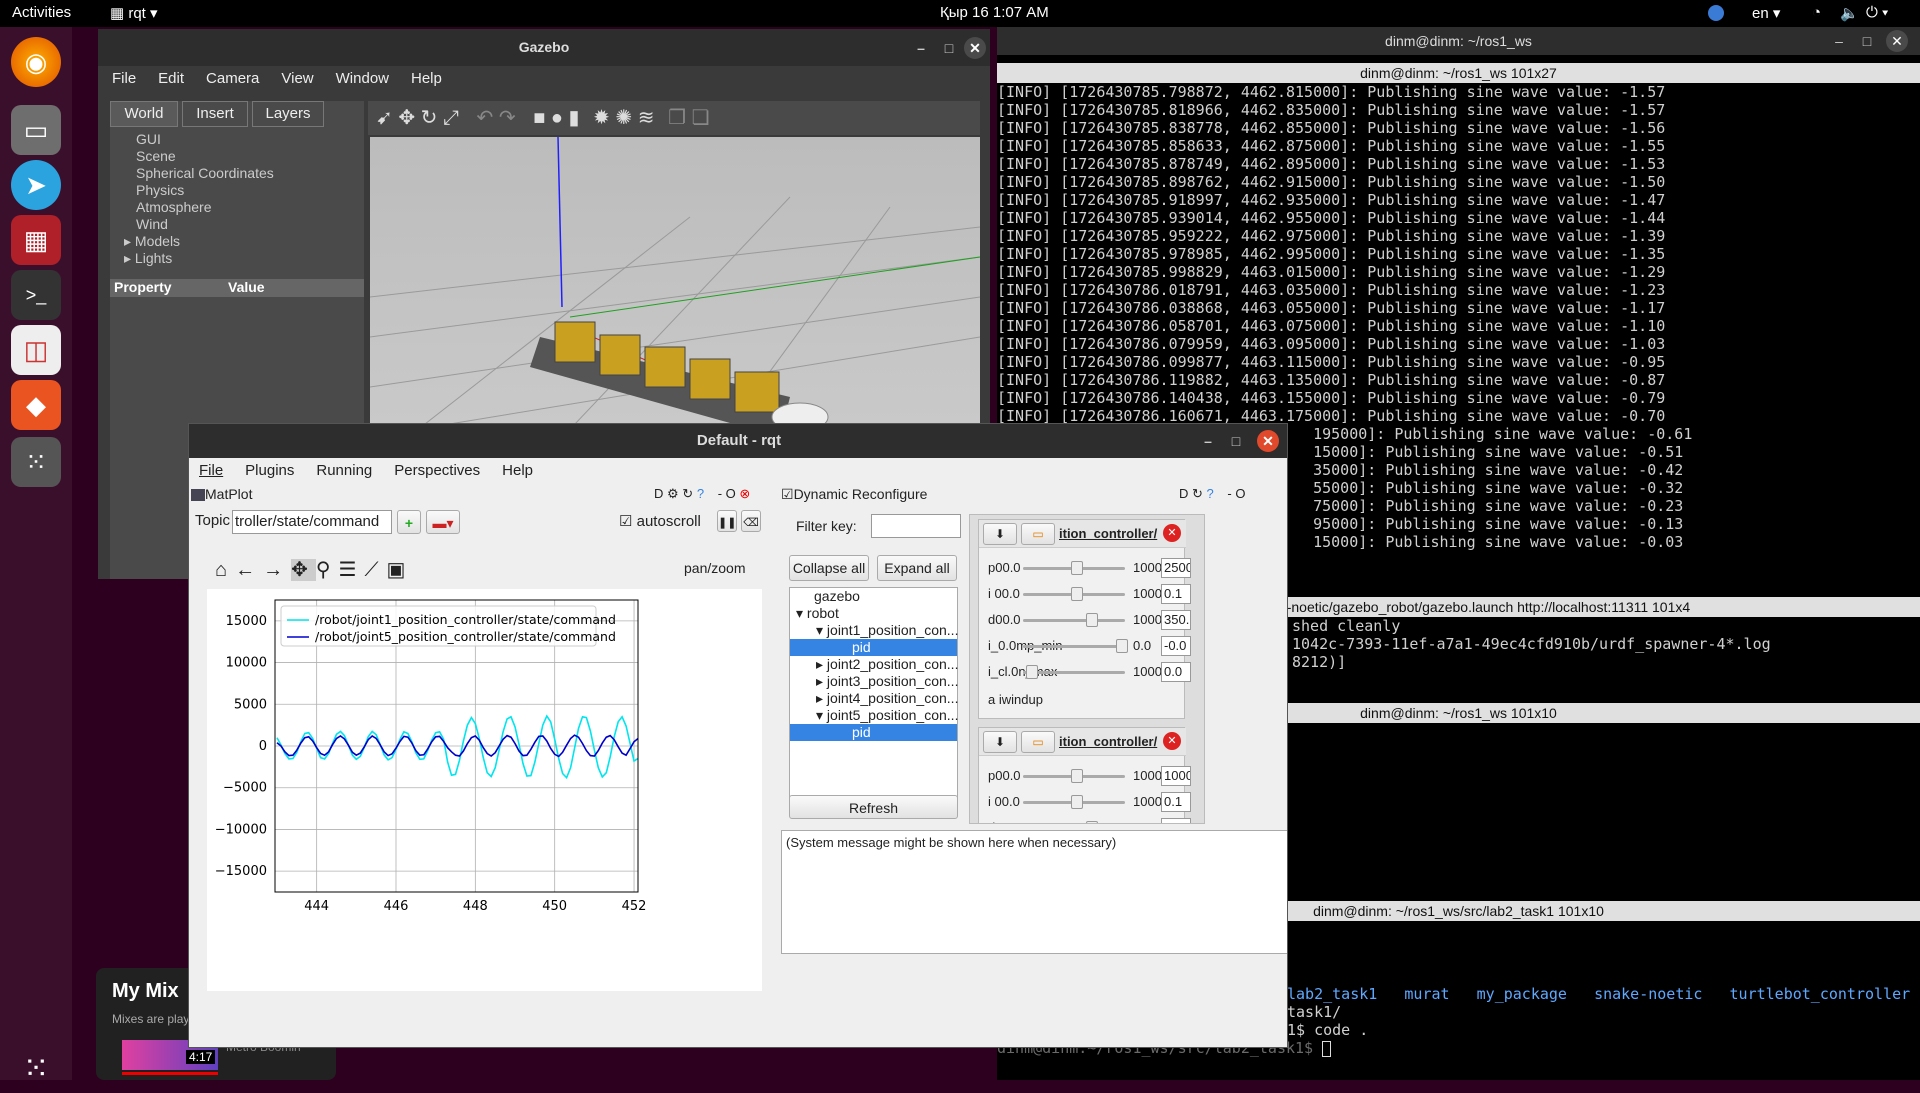 The width and height of the screenshot is (1920, 1093). Describe the element at coordinates (327, 570) in the screenshot. I see `zoom-icon: ⚲` at that location.